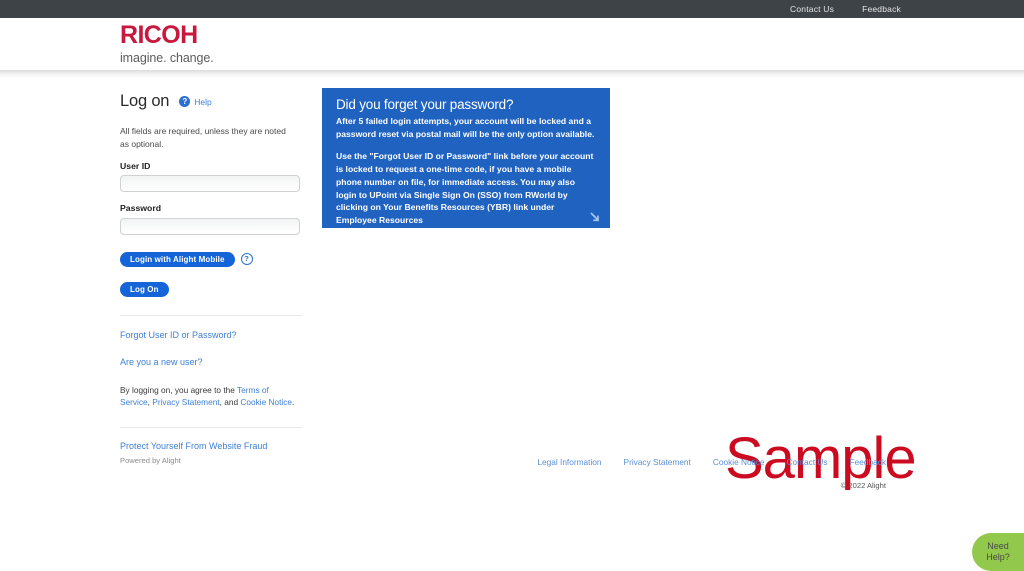 The height and width of the screenshot is (571, 1024). I want to click on terms-sep-2: , and, so click(230, 402).